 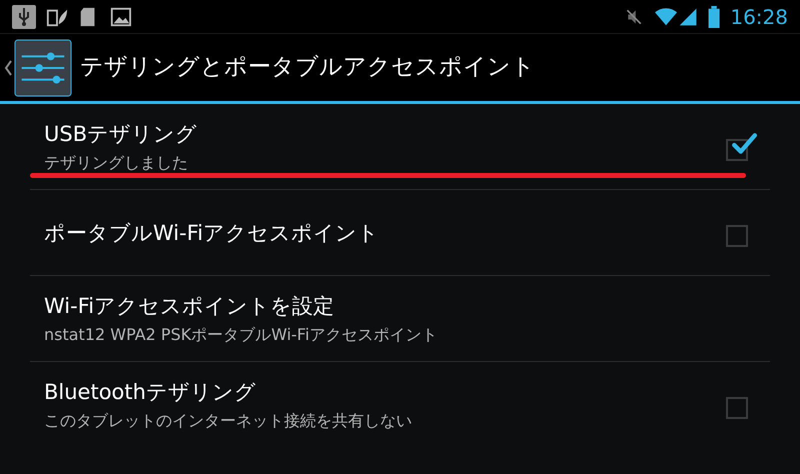 What do you see at coordinates (121, 133) in the screenshot?
I see `setting-title: USBテザリング` at bounding box center [121, 133].